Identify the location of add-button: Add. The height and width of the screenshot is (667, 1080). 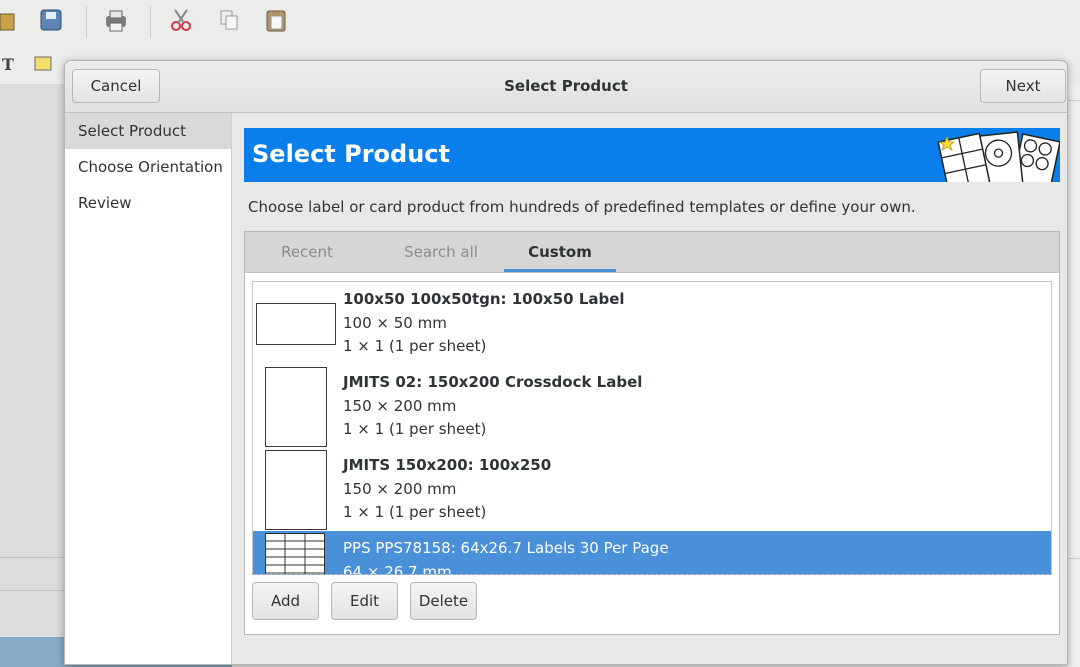
(285, 601).